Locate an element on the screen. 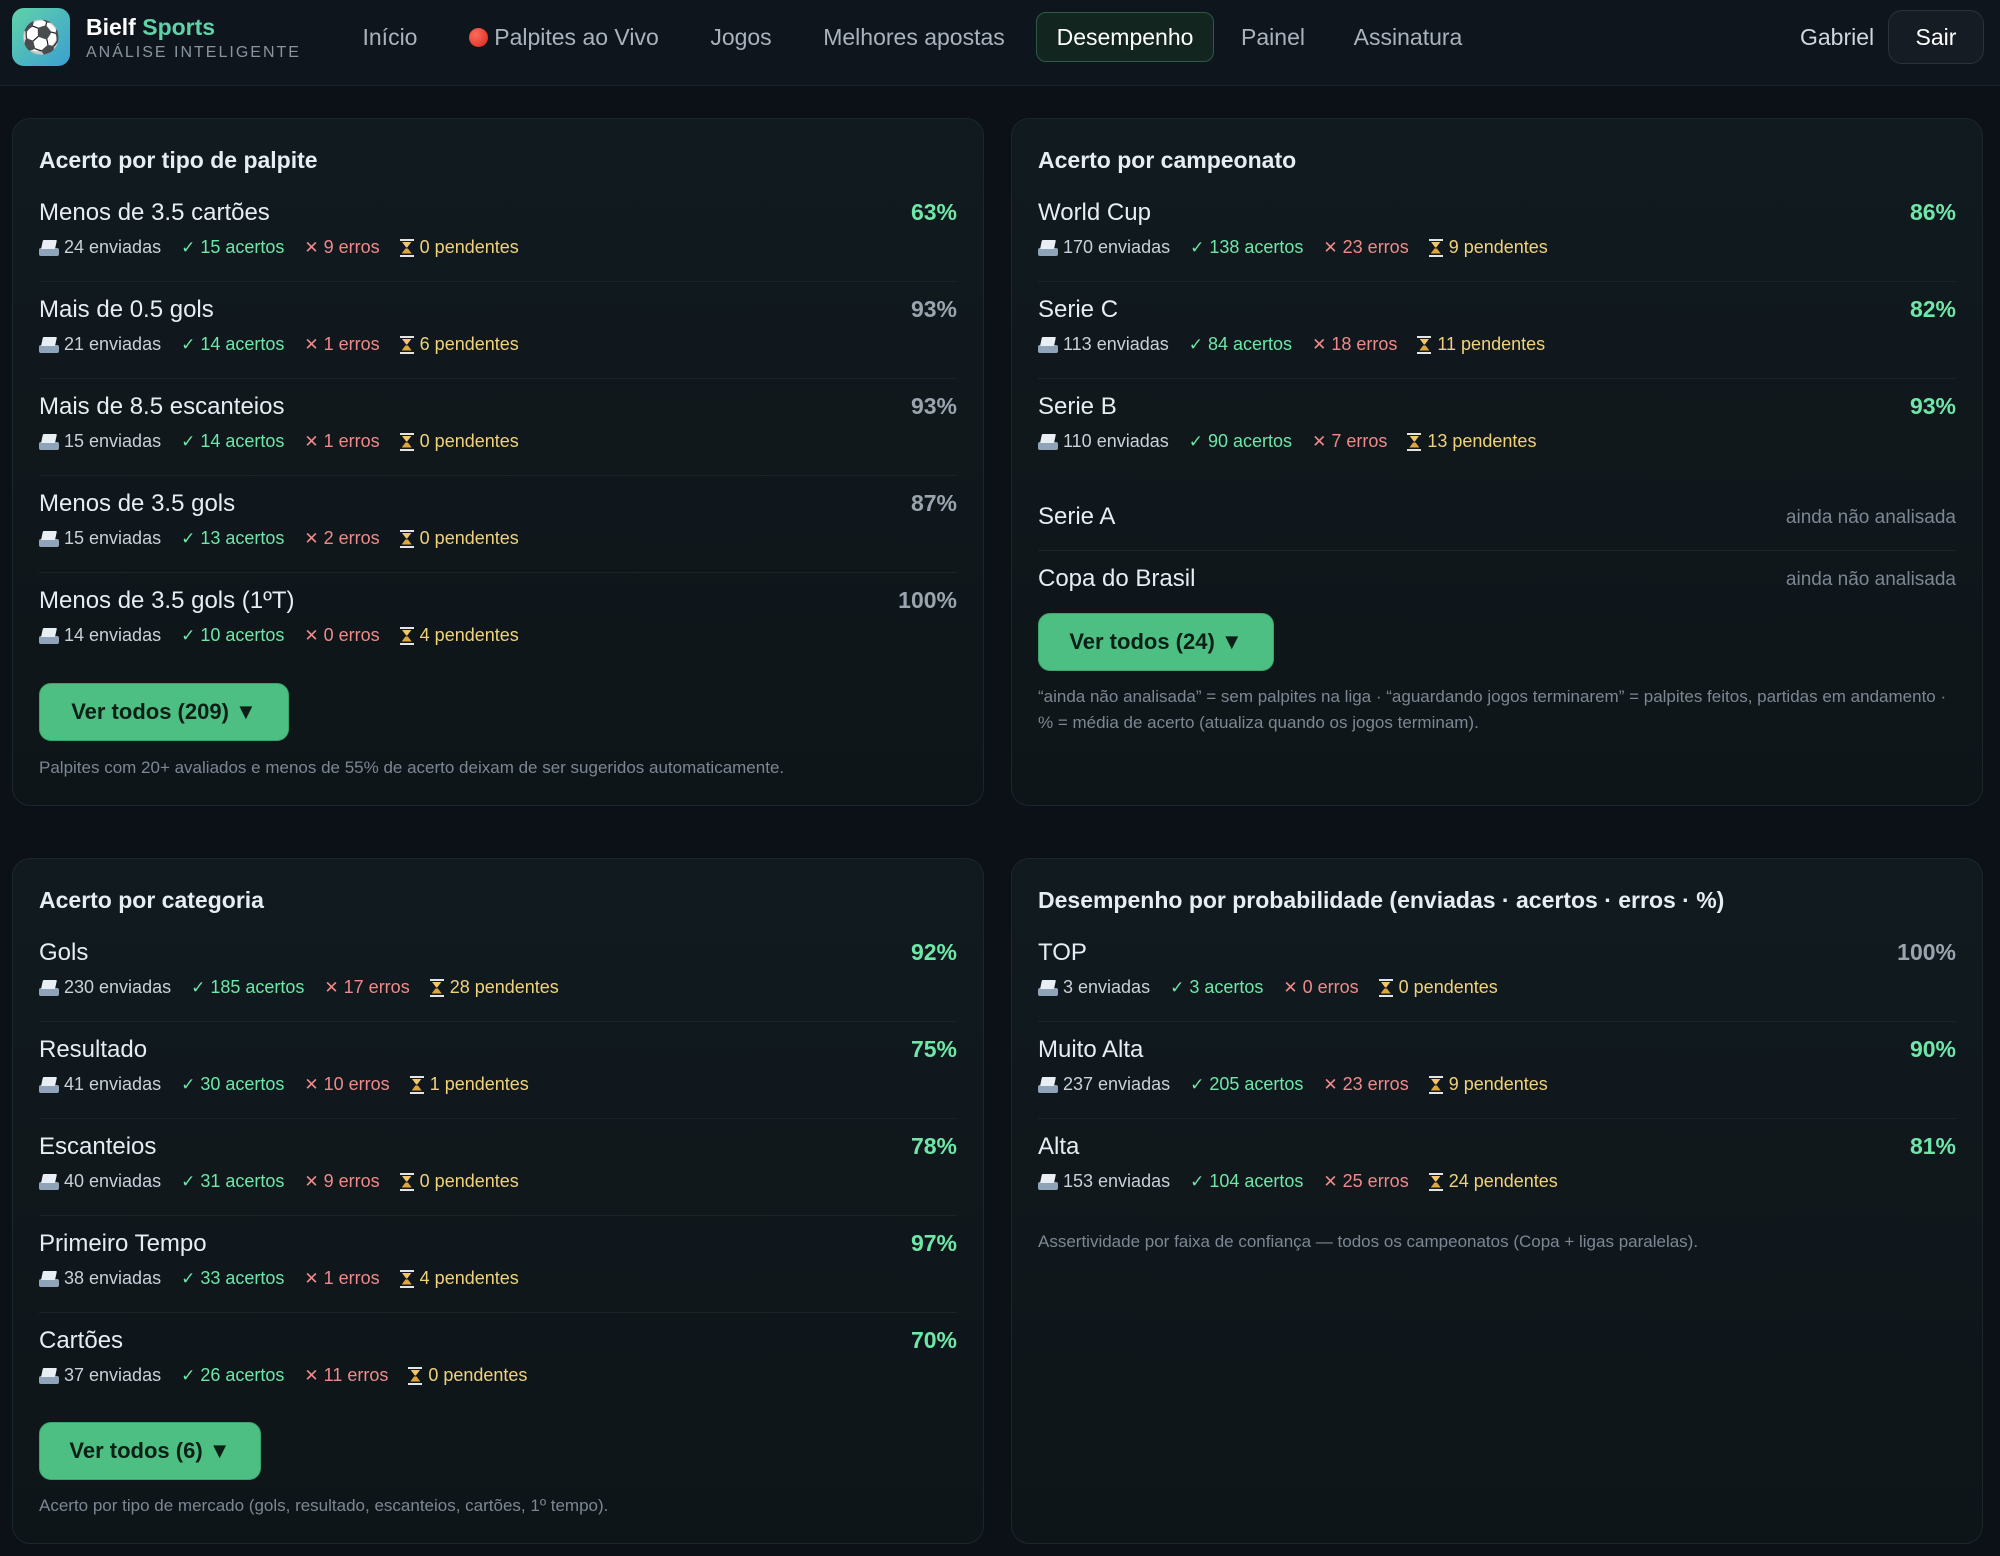 This screenshot has height=1556, width=2000. accuracy-percent: 81% is located at coordinates (1932, 1146).